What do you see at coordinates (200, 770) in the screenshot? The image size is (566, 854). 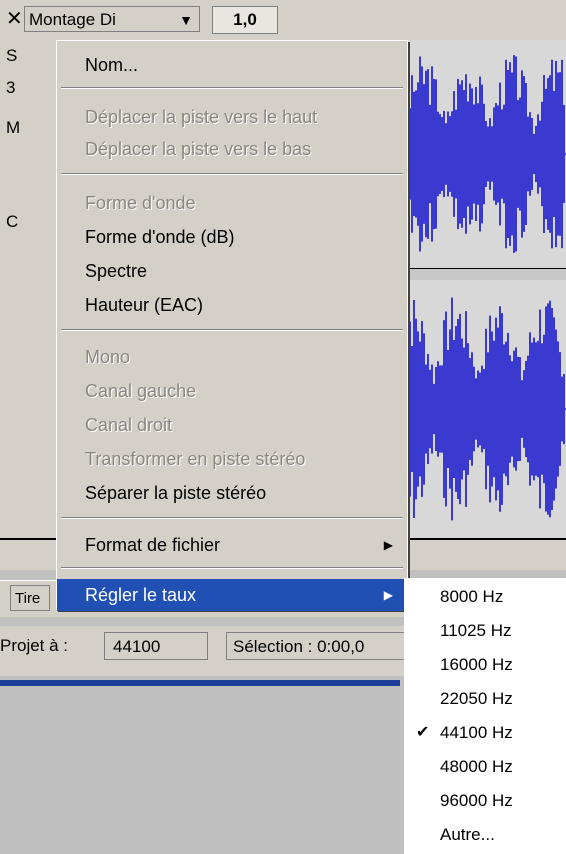 I see `empty-area` at bounding box center [200, 770].